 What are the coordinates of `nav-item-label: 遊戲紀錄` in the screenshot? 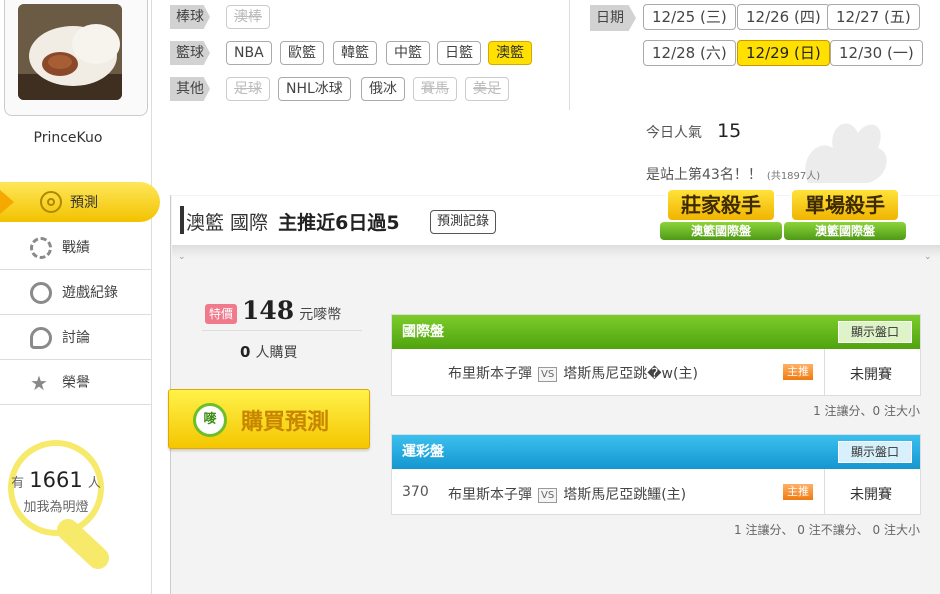 It's located at (90, 293).